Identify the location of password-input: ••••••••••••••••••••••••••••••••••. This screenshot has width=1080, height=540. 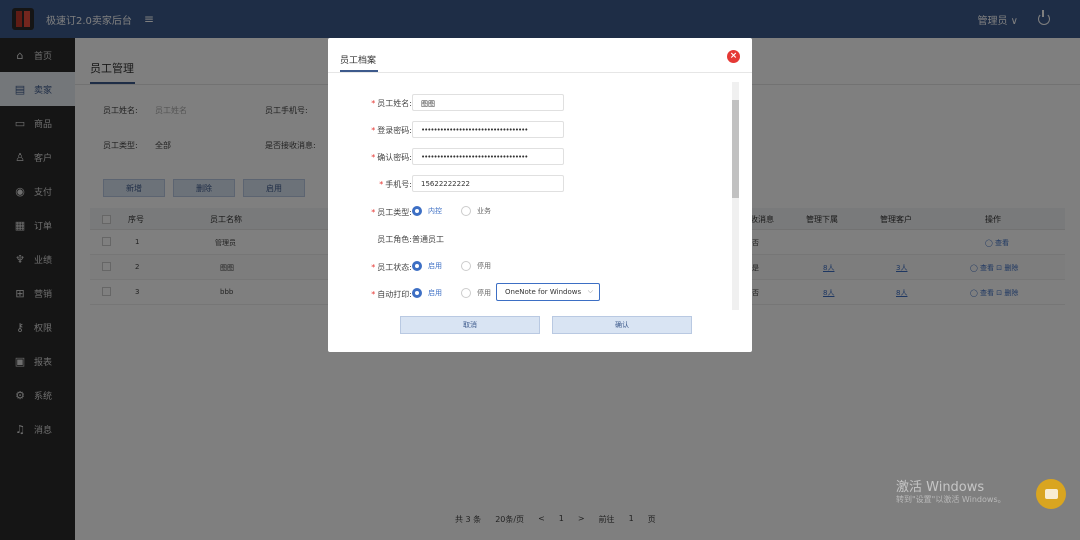
(488, 129).